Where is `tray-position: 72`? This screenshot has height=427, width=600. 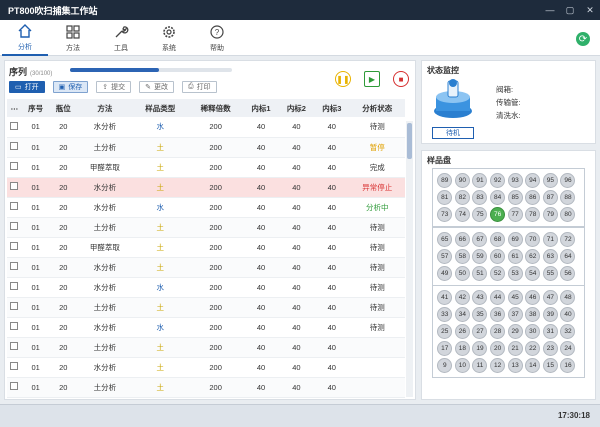 tray-position: 72 is located at coordinates (568, 239).